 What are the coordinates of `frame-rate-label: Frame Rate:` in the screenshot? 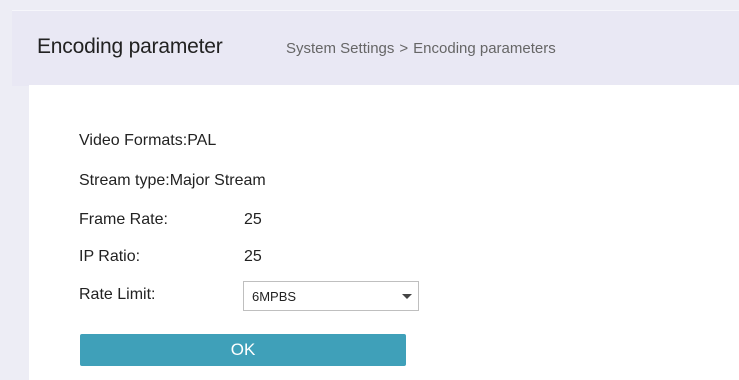 It's located at (123, 219).